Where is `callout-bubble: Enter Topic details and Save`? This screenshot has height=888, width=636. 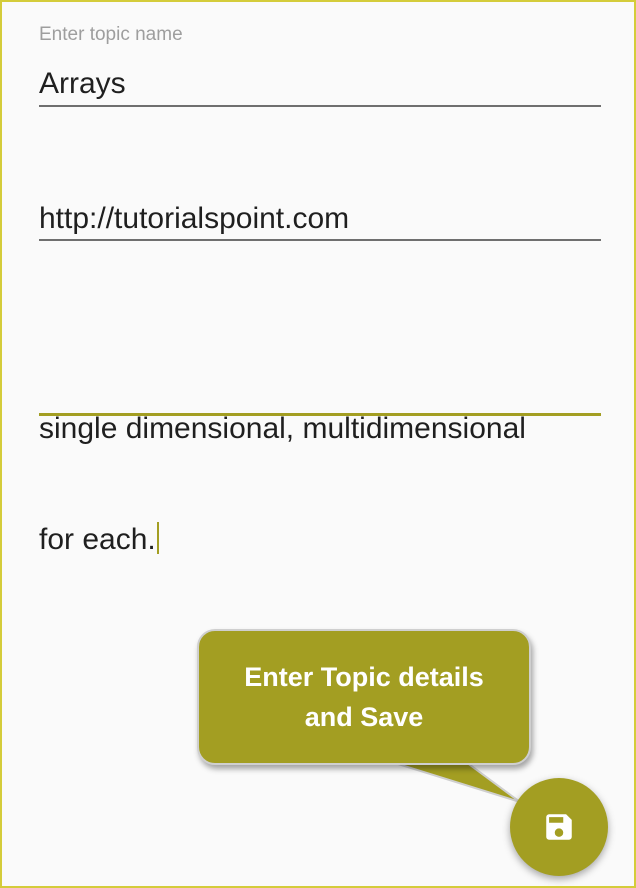 callout-bubble: Enter Topic details and Save is located at coordinates (364, 697).